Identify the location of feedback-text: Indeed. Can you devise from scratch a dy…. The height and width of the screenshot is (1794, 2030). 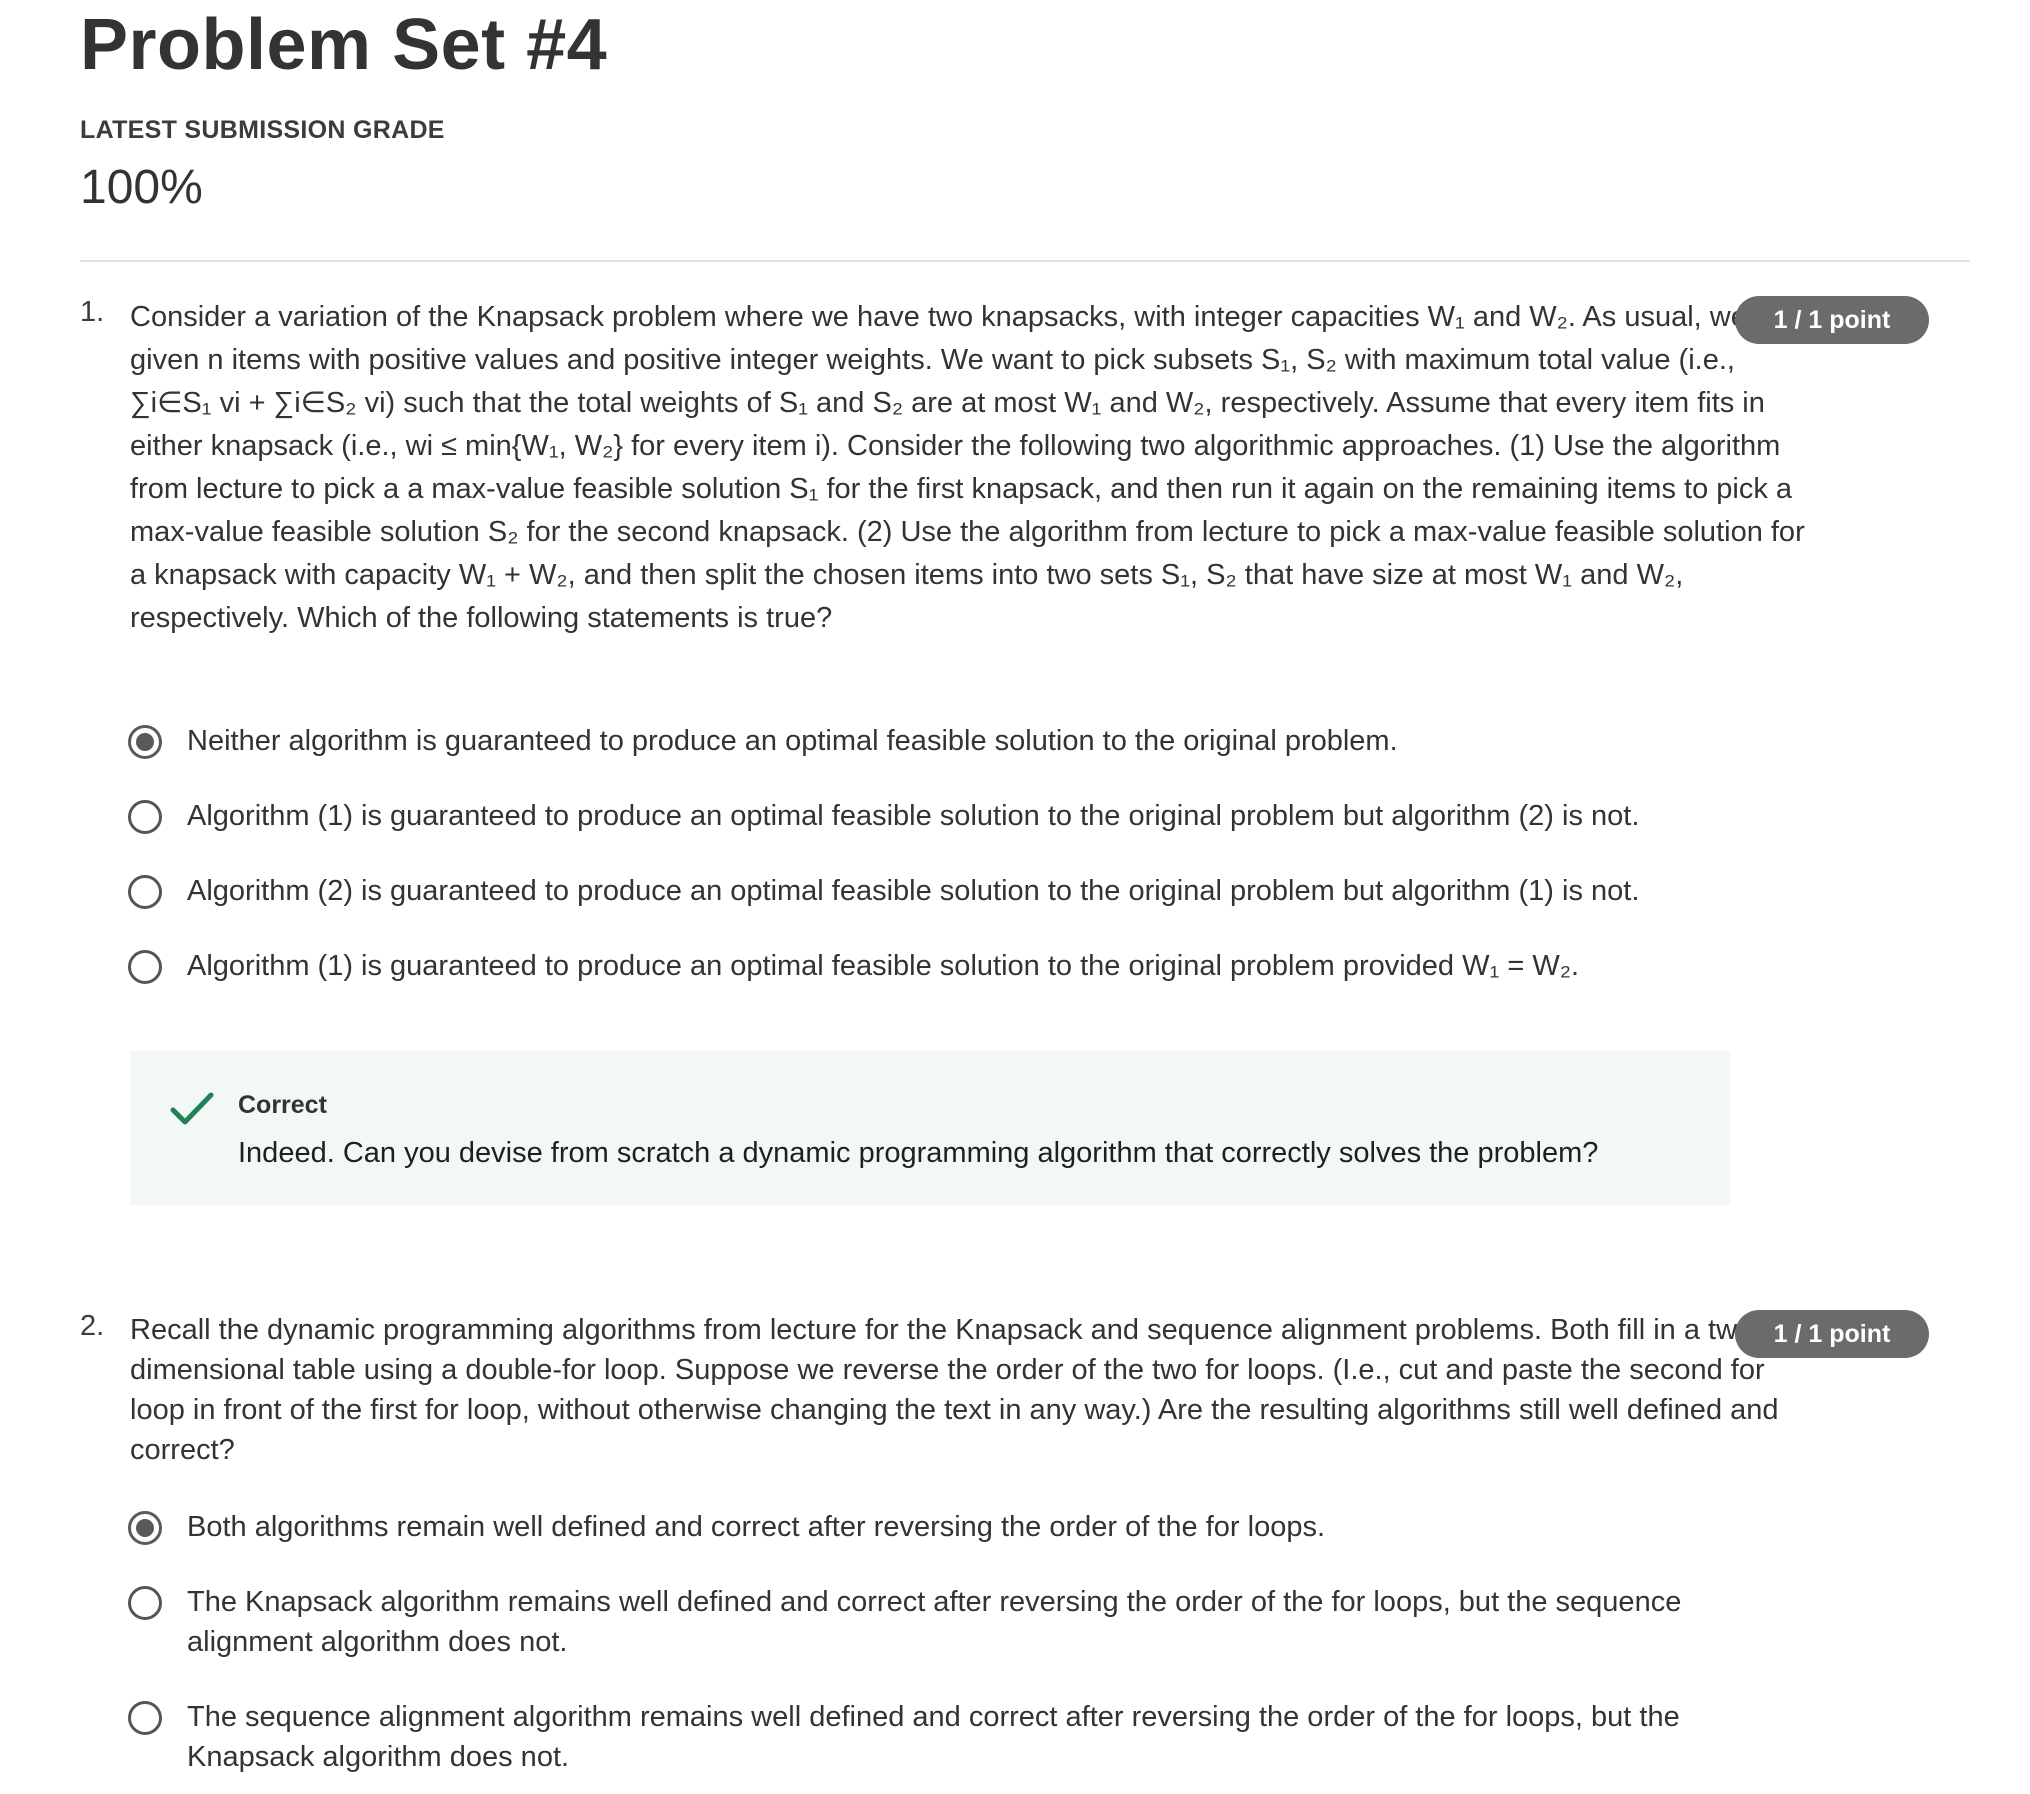
(918, 1153).